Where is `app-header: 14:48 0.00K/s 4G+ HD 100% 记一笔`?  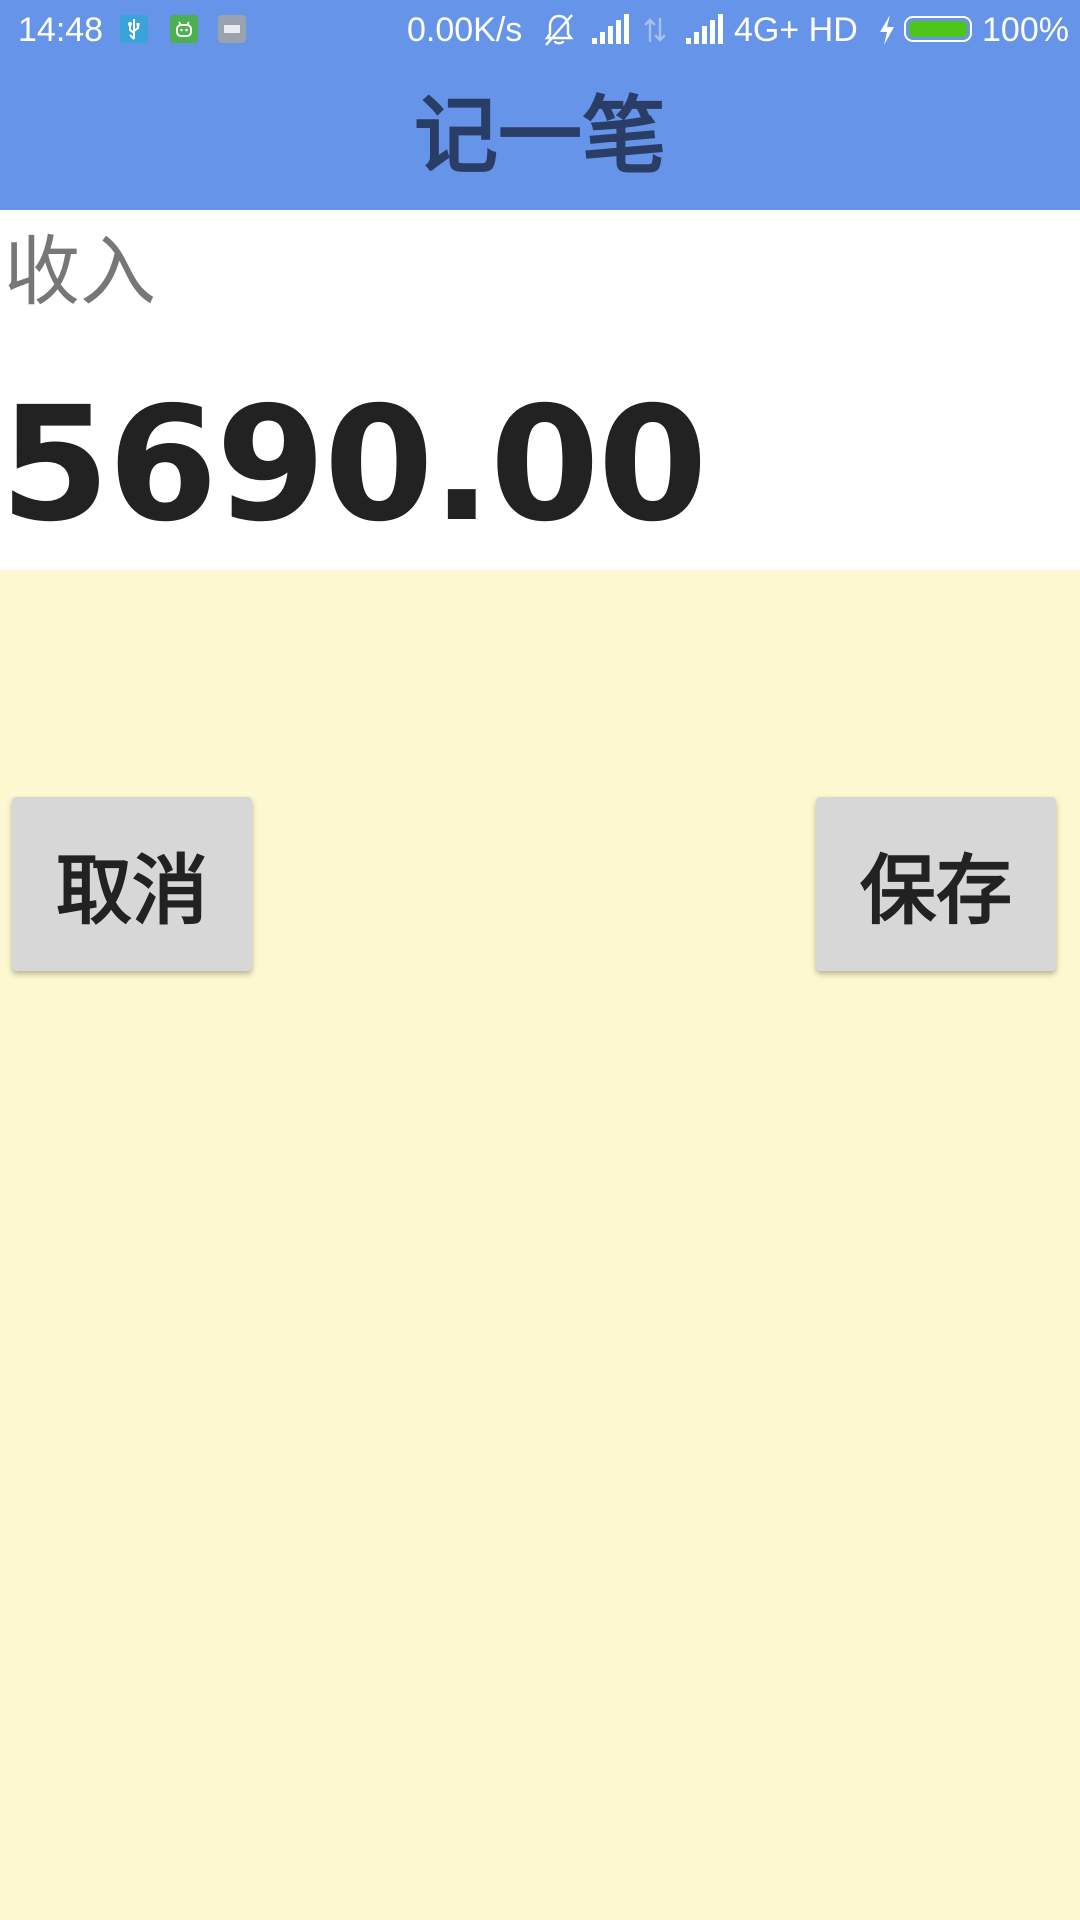 app-header: 14:48 0.00K/s 4G+ HD 100% 记一笔 is located at coordinates (540, 105).